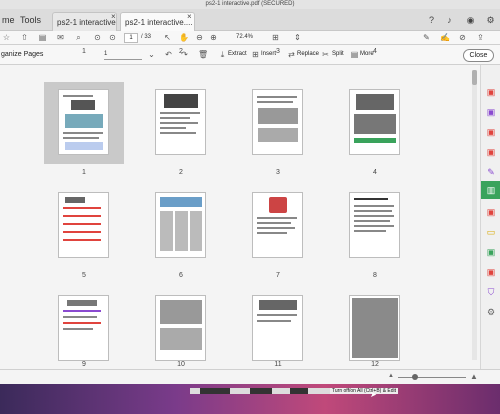  Describe the element at coordinates (84, 51) in the screenshot. I see `page-number-label: 1` at that location.